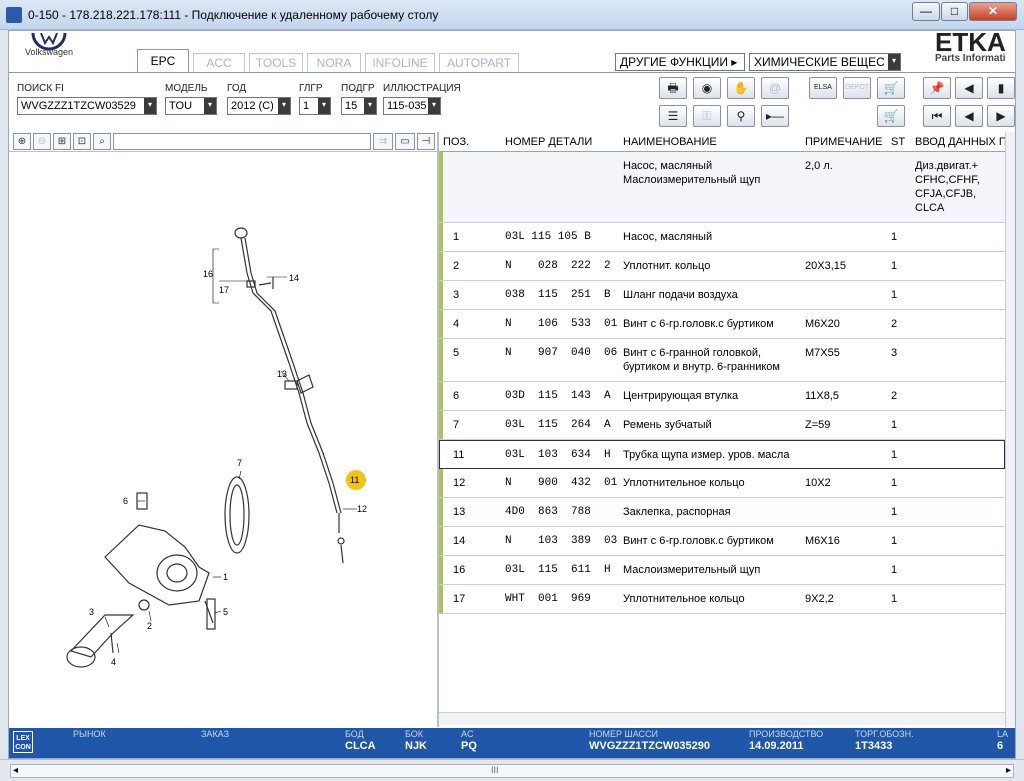 The width and height of the screenshot is (1024, 781). Describe the element at coordinates (208, 274) in the screenshot. I see `callout-16: 16` at that location.